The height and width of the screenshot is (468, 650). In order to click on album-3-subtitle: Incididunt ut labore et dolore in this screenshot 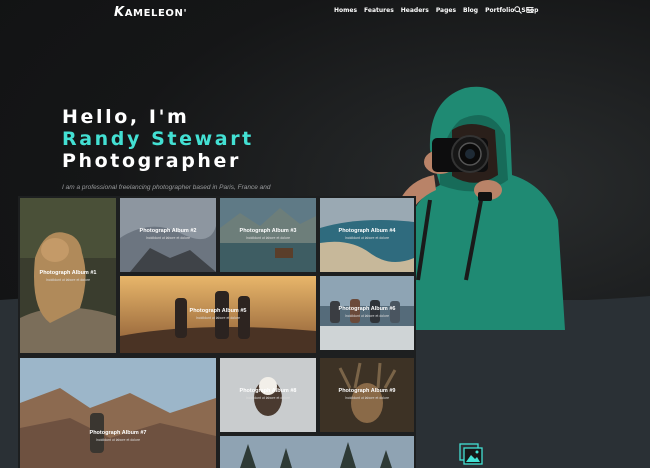, I will do `click(268, 238)`.